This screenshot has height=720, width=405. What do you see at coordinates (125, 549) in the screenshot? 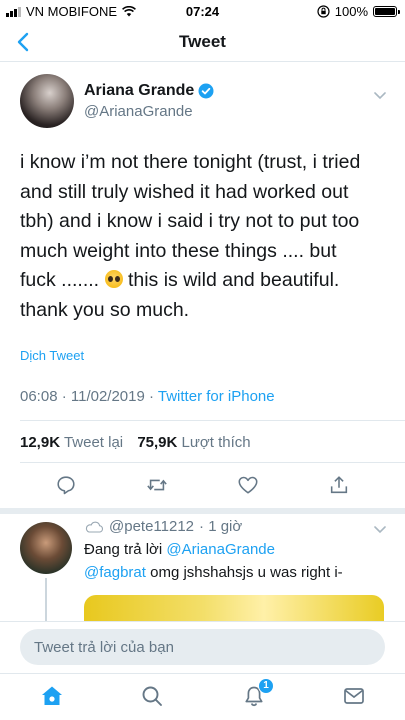
I see `replying-to-prefix: Đang trả lời` at bounding box center [125, 549].